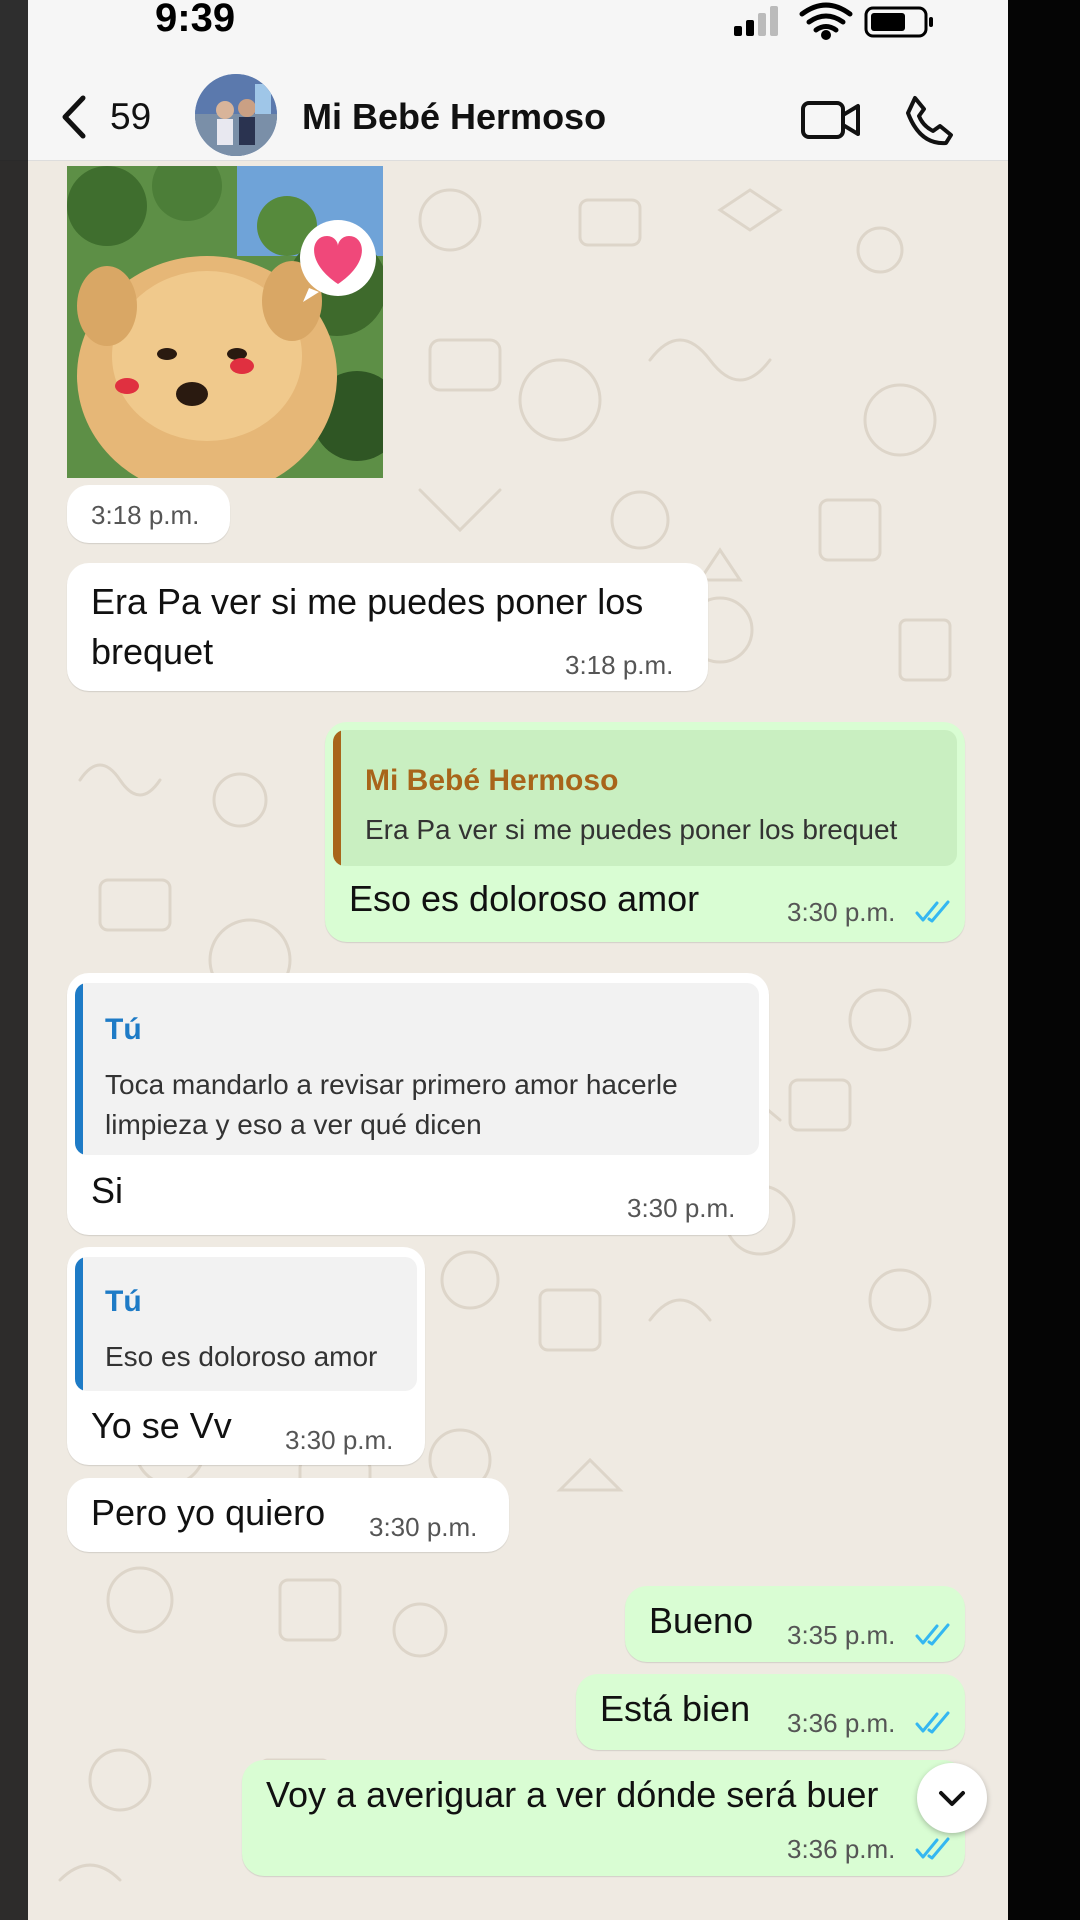 The width and height of the screenshot is (1080, 1920). I want to click on message-text: Bueno, so click(701, 1620).